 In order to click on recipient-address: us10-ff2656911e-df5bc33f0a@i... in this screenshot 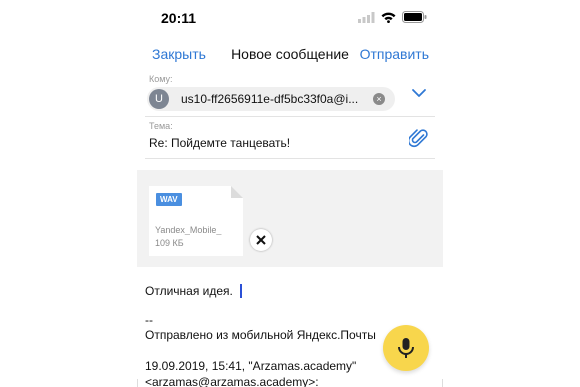, I will do `click(270, 99)`.